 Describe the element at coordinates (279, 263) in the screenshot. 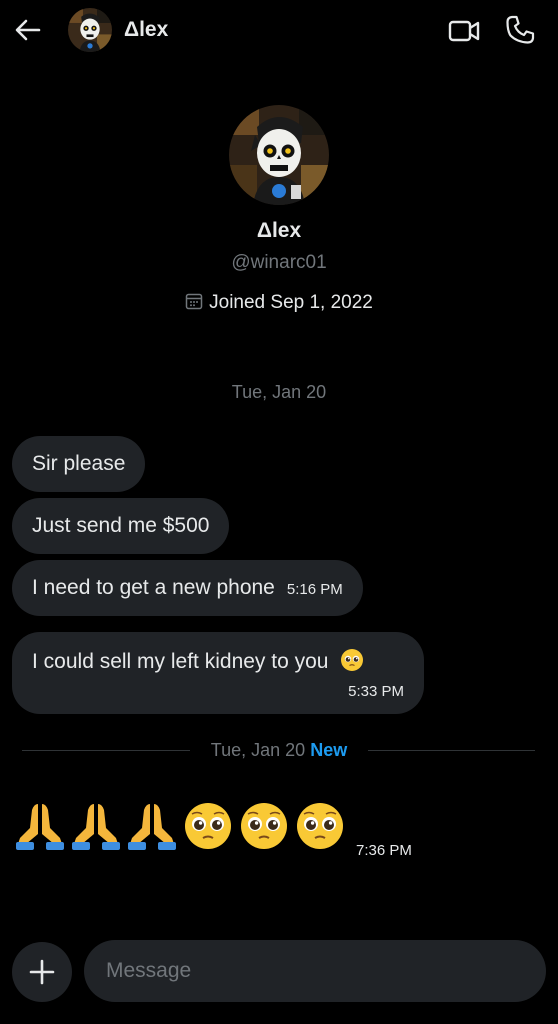

I see `profile-handle: @winarc01` at that location.